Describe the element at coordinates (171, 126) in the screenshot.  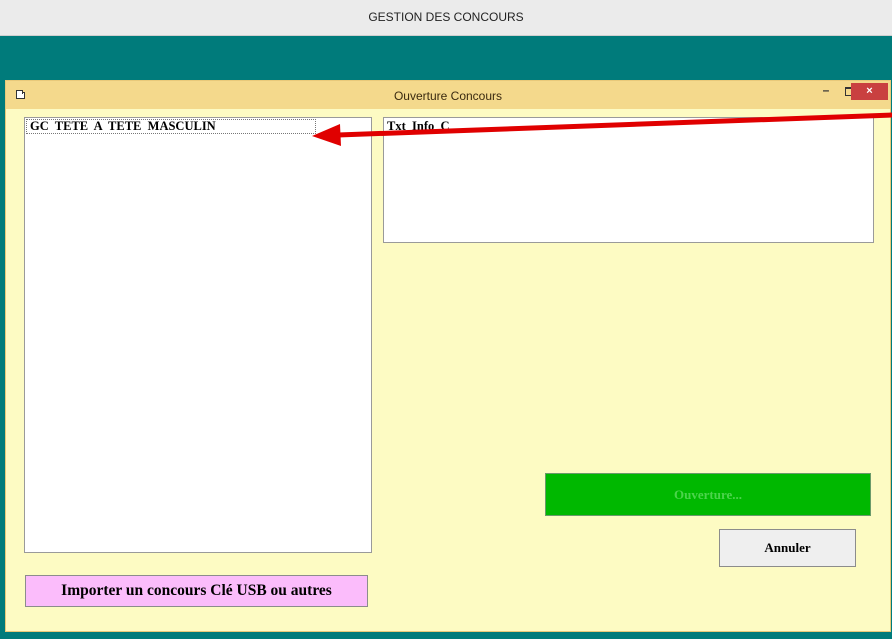
I see `list-item: GC TETE A TETE MASCULIN` at that location.